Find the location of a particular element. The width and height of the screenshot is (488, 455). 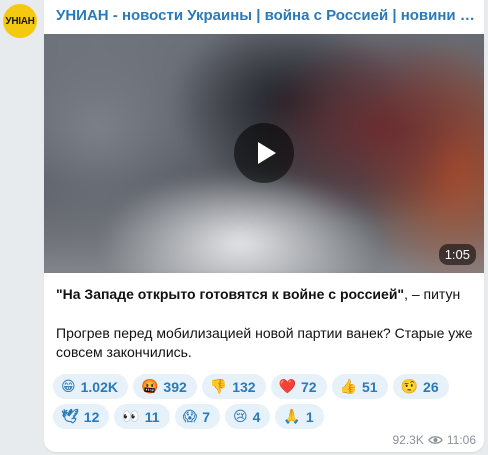

reaction-count: 132 is located at coordinates (244, 386).